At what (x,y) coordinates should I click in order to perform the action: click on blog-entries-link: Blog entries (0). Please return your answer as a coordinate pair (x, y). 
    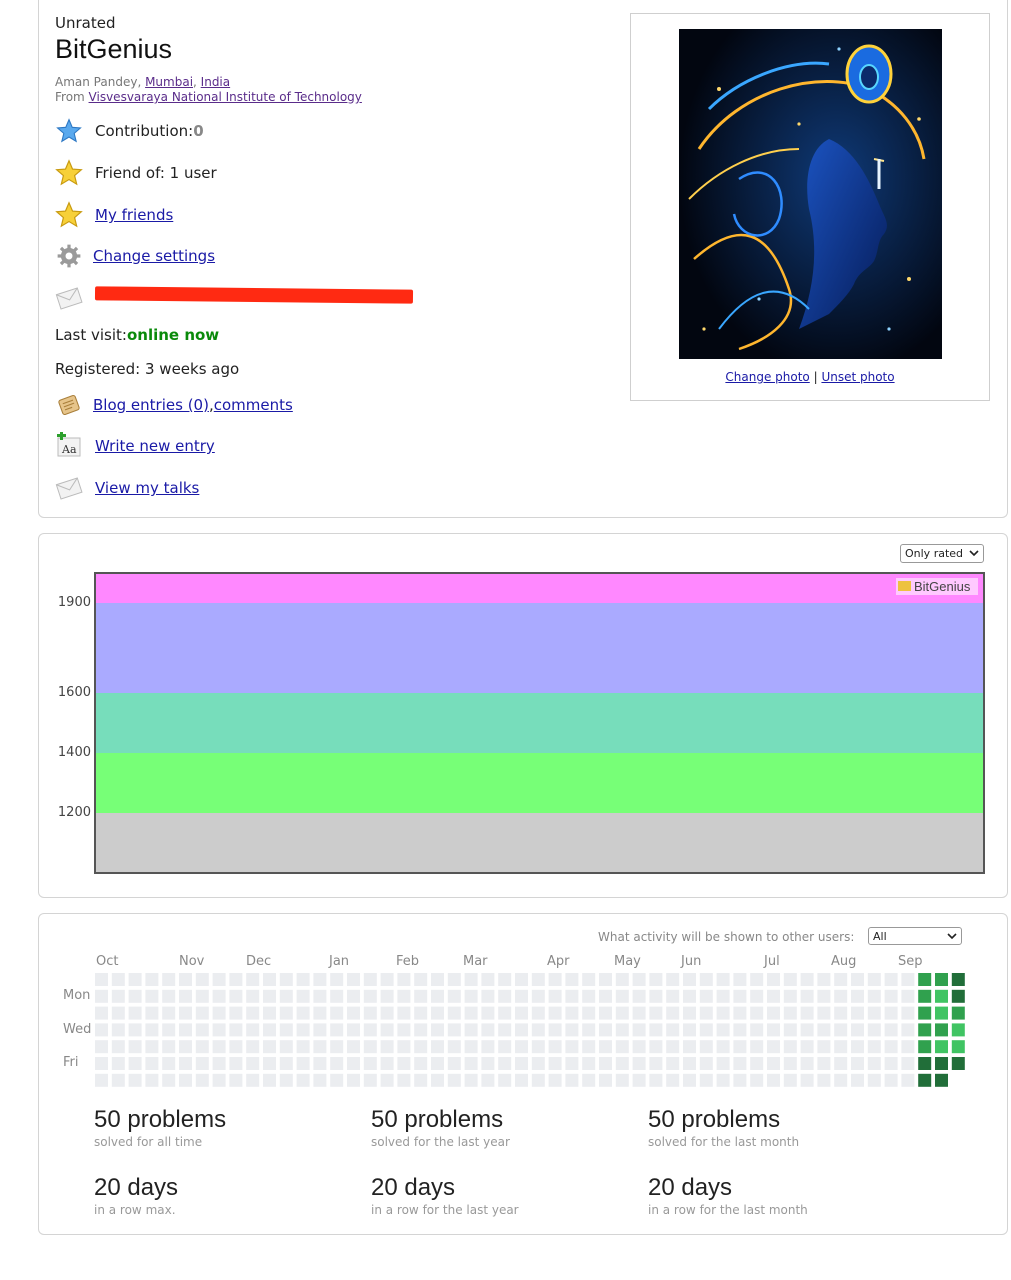
    Looking at the image, I should click on (151, 405).